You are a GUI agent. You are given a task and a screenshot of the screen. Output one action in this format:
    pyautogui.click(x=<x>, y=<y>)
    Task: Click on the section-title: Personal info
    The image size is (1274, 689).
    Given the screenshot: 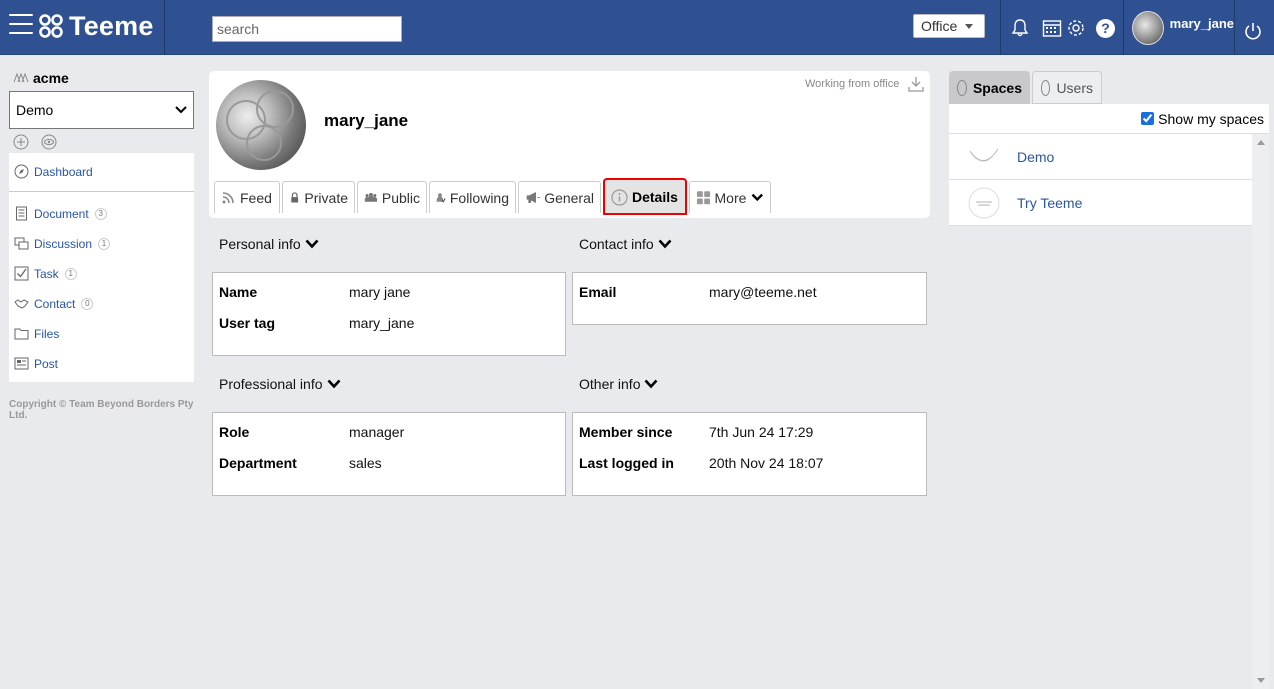 What is the action you would take?
    pyautogui.click(x=260, y=244)
    